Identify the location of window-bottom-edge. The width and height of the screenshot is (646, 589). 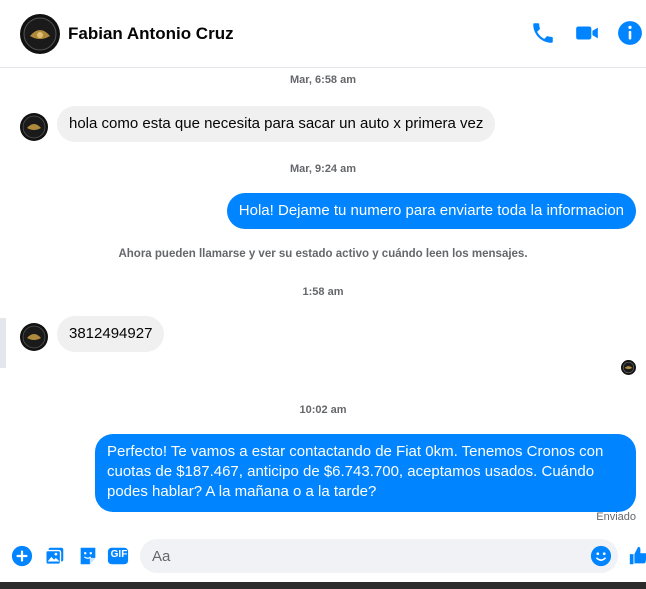
(323, 585).